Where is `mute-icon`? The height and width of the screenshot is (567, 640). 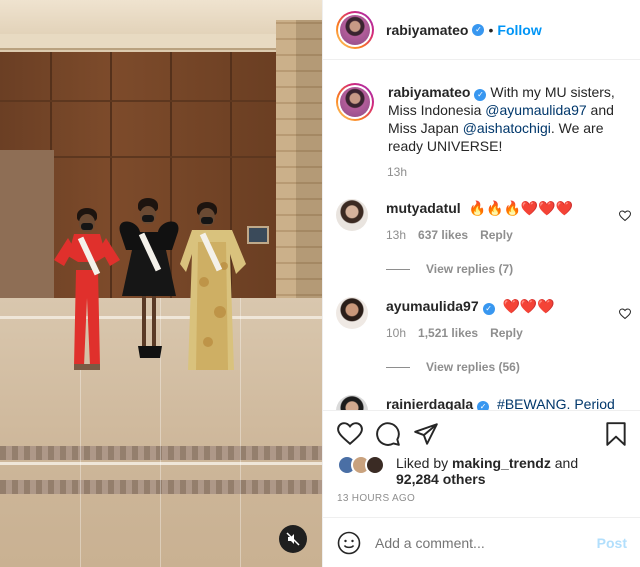
mute-icon is located at coordinates (293, 539).